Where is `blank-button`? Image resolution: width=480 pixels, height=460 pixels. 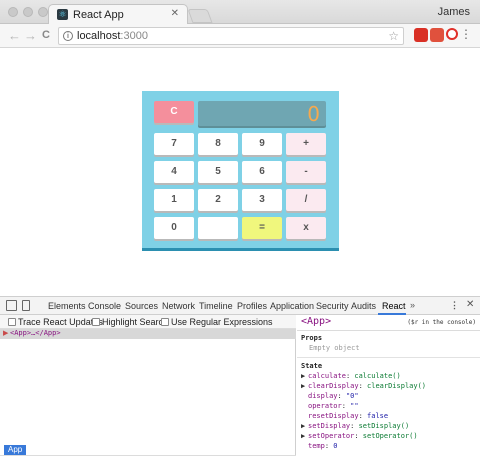 blank-button is located at coordinates (218, 228).